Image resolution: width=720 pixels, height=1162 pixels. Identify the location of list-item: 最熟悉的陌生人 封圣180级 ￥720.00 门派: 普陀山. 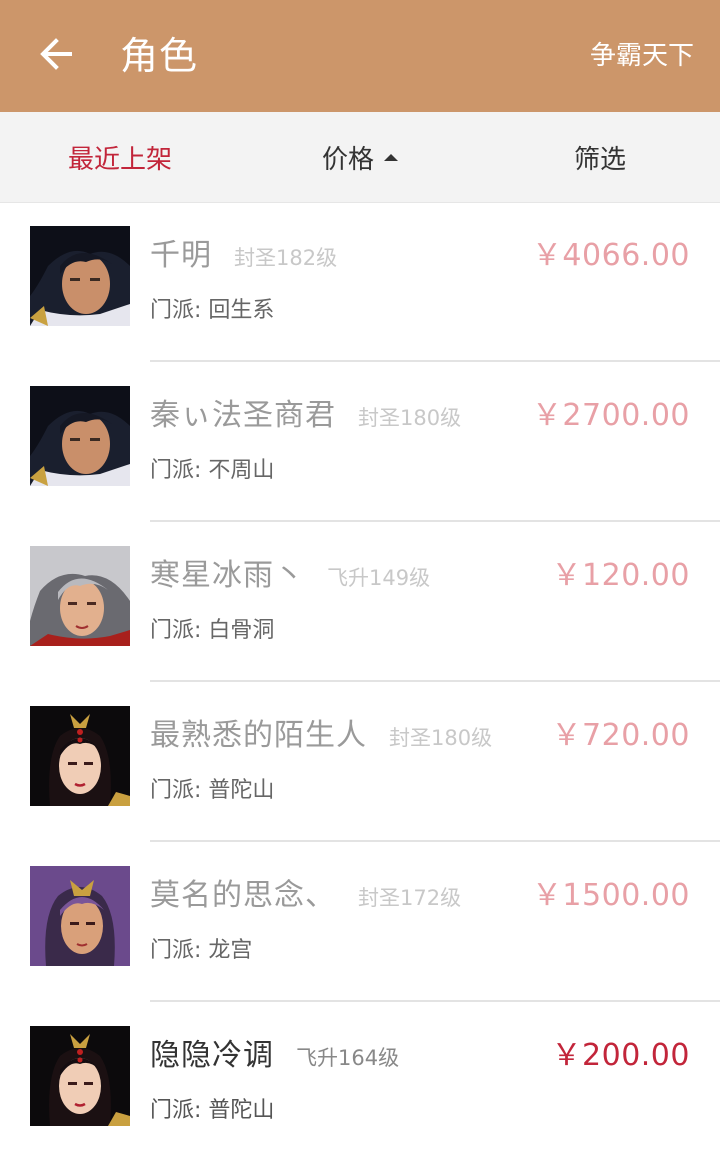
(360, 762).